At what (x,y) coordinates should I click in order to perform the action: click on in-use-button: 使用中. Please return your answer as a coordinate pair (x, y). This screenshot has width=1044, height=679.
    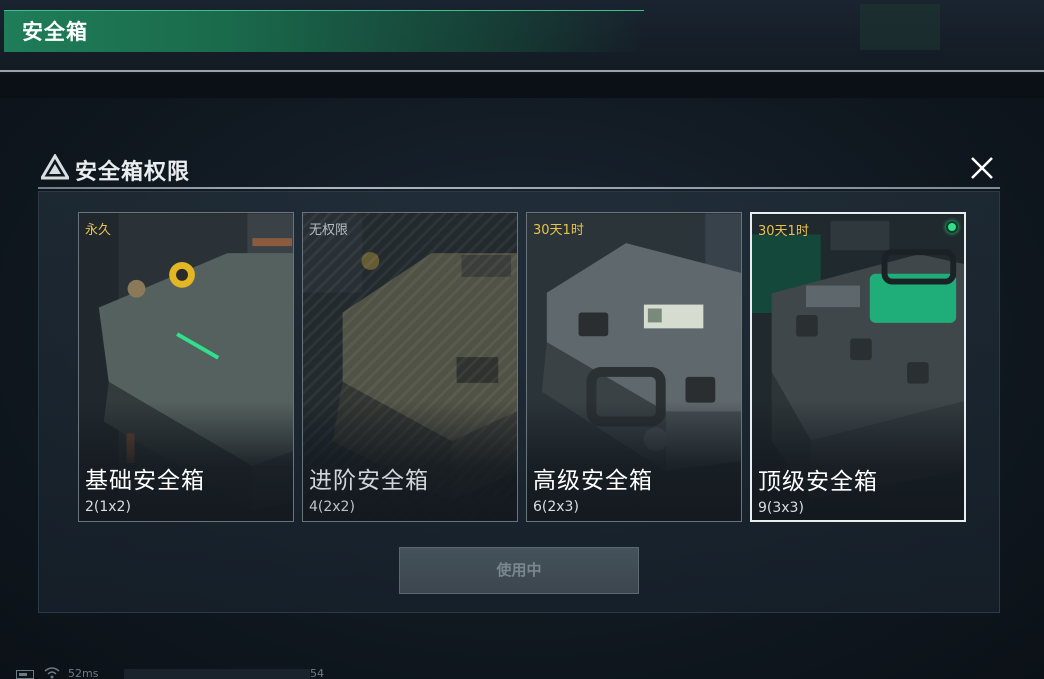
    Looking at the image, I should click on (519, 570).